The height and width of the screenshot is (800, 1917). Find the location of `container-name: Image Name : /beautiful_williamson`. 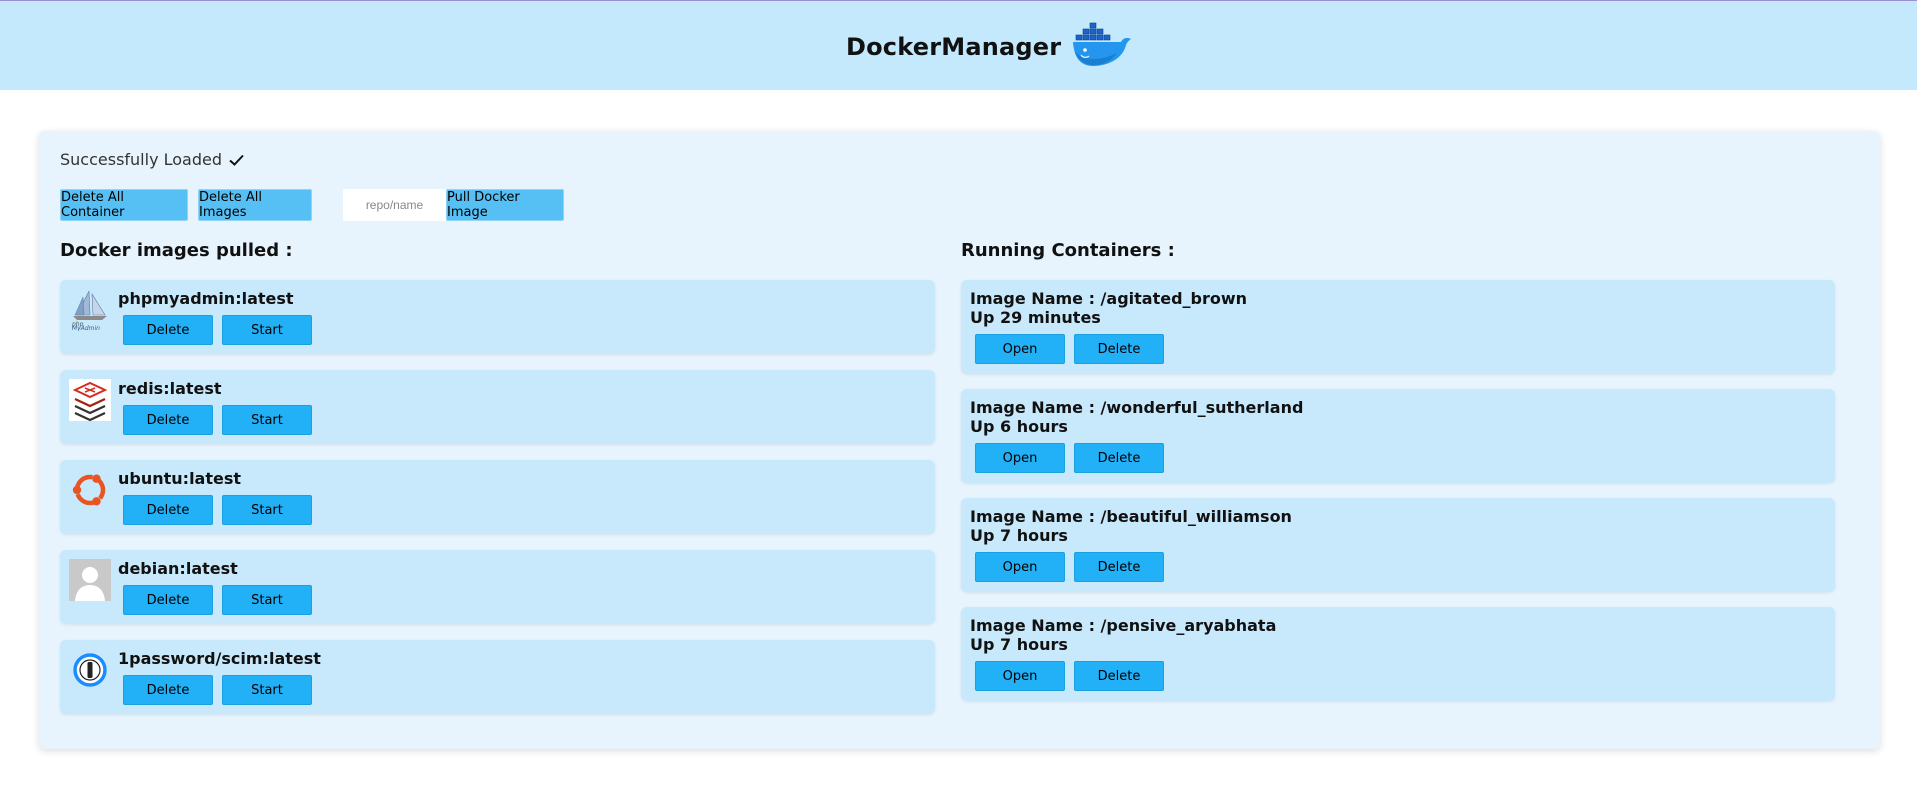

container-name: Image Name : /beautiful_williamson is located at coordinates (1131, 516).